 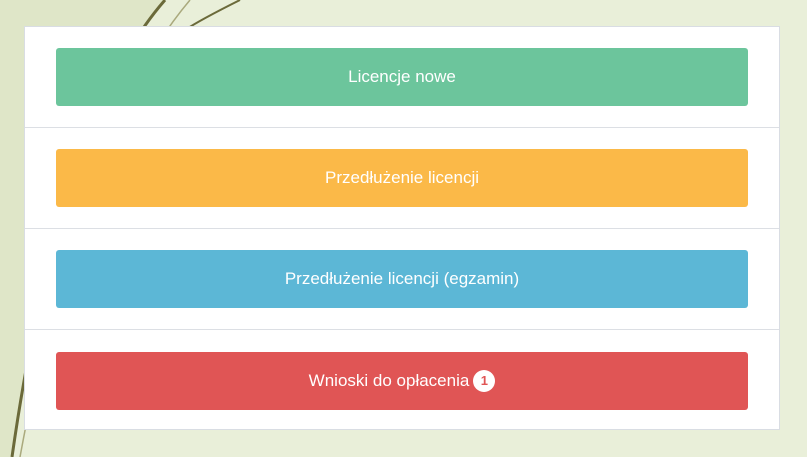 I want to click on requests-to-pay-button: Wnioski do opłacenia 1, so click(x=402, y=380).